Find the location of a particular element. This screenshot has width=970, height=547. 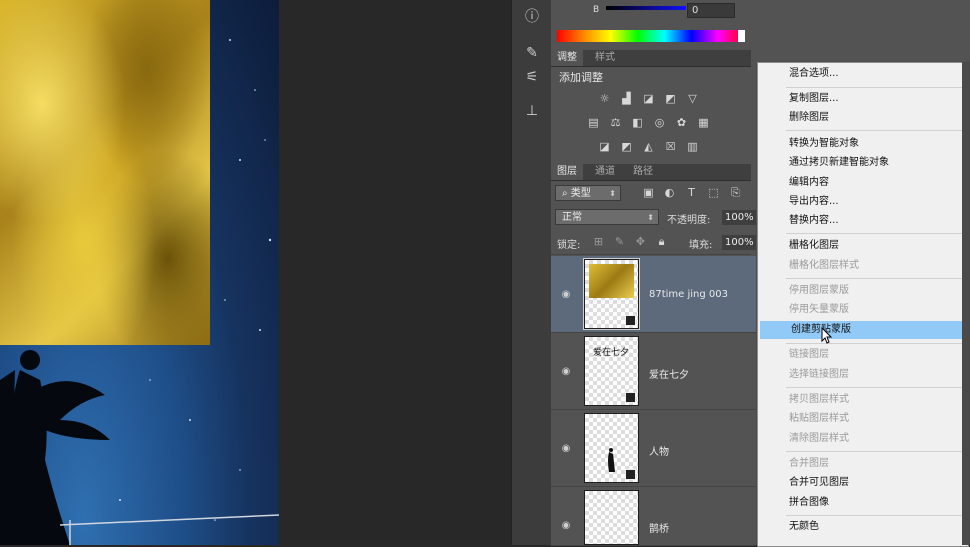

menu-item-link-layers: 链接图层 is located at coordinates (809, 354).